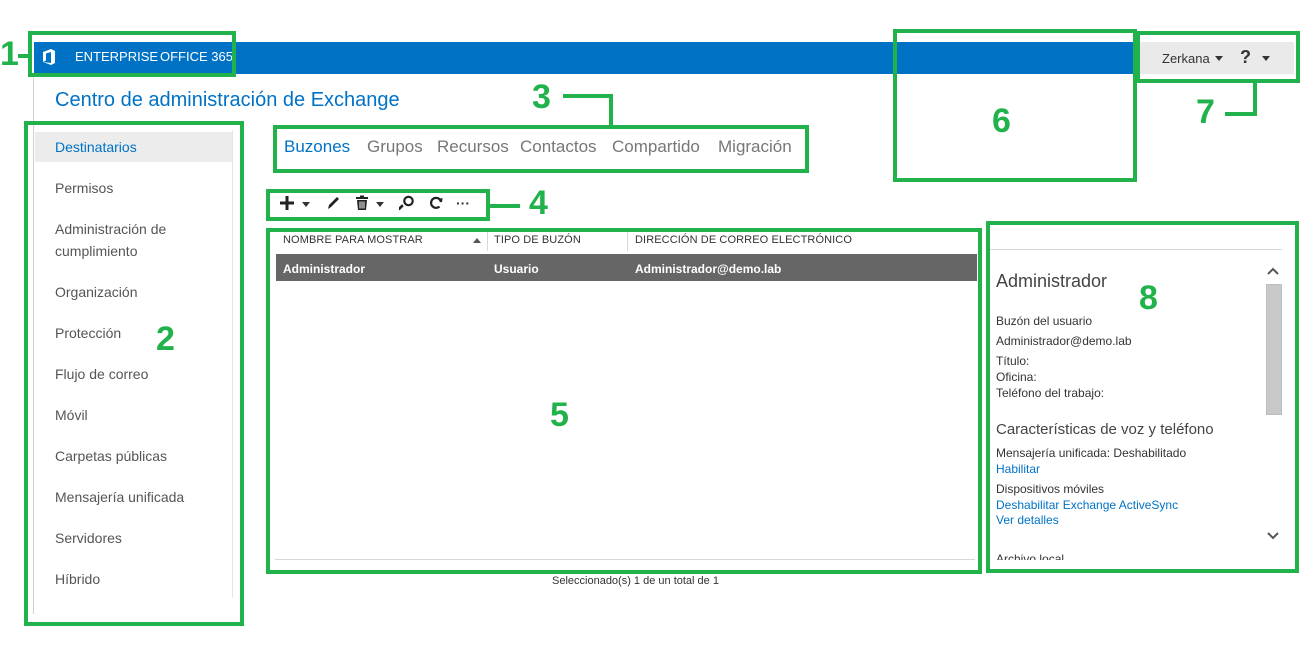 The image size is (1315, 667). Describe the element at coordinates (635, 581) in the screenshot. I see `selection-status: Seleccionado(s) 1 de un total de 1` at that location.